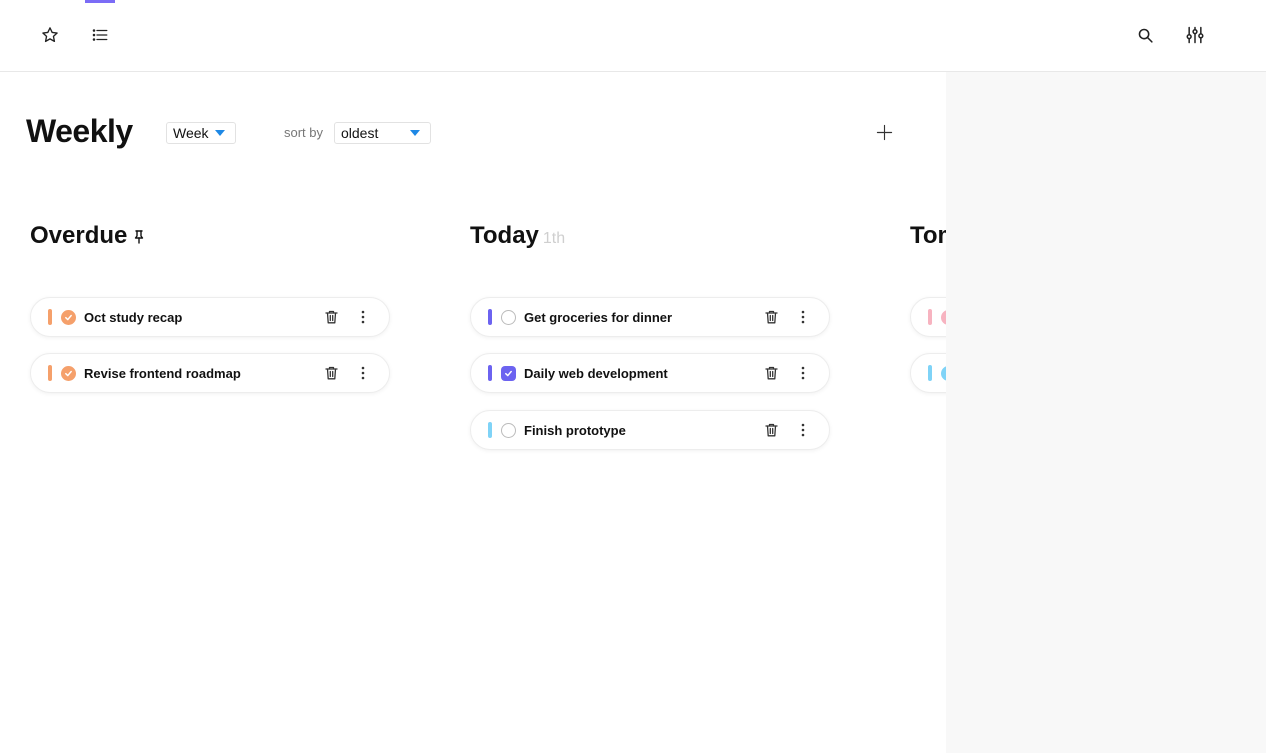 This screenshot has width=1266, height=753. What do you see at coordinates (139, 237) in the screenshot?
I see `pin-icon` at bounding box center [139, 237].